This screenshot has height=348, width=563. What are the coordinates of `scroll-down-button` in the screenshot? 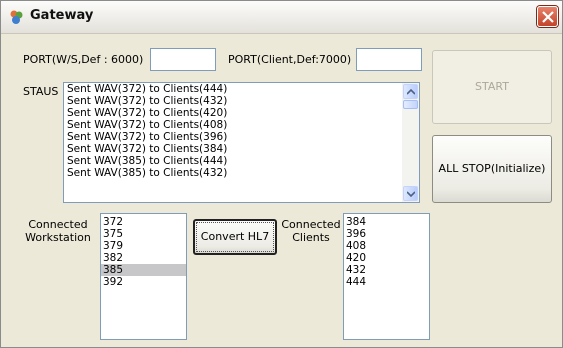 It's located at (410, 193).